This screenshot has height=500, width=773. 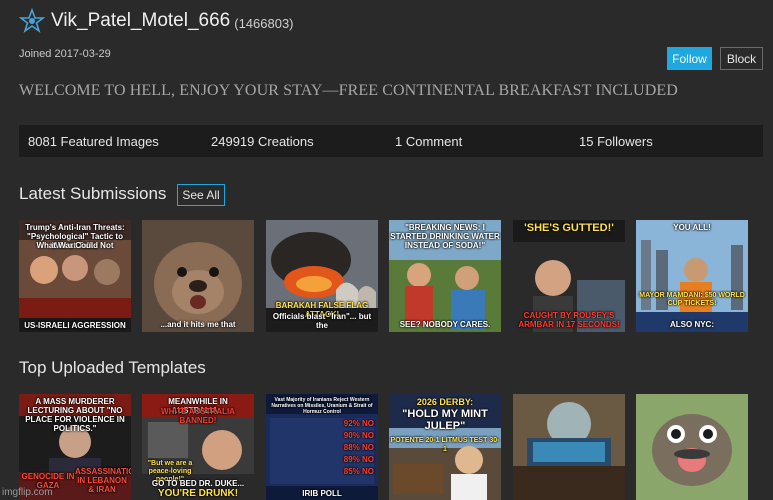 What do you see at coordinates (65, 54) in the screenshot?
I see `joined-date: Joined 2017-03-29` at bounding box center [65, 54].